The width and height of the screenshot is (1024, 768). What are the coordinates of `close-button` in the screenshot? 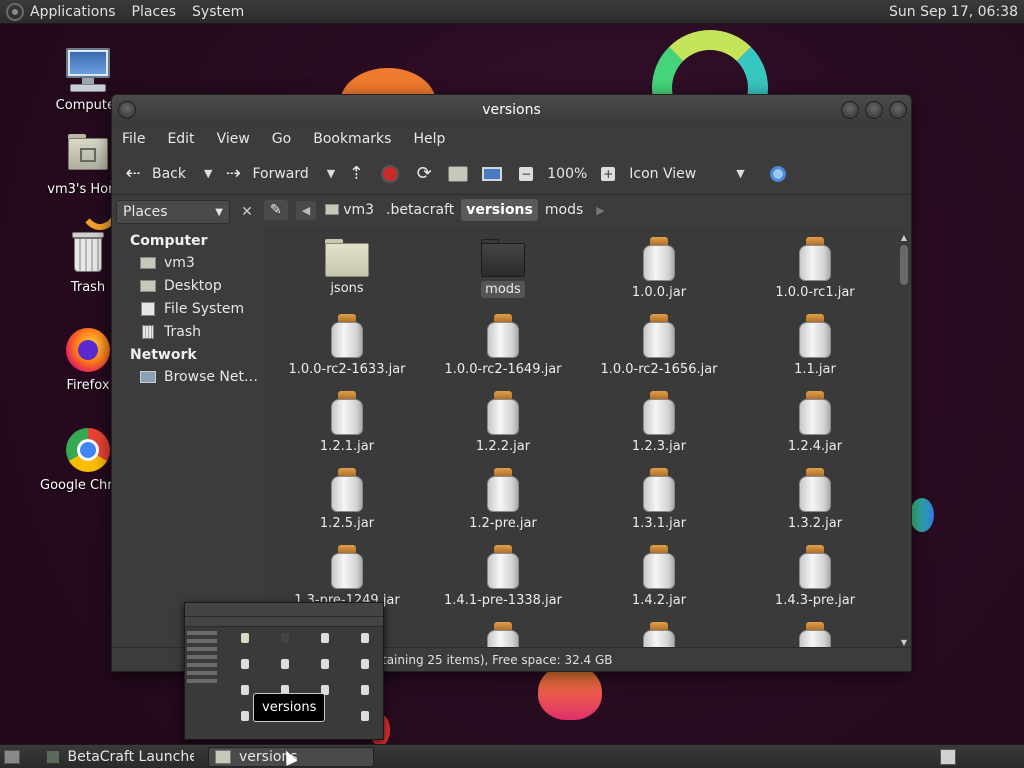 It's located at (898, 110).